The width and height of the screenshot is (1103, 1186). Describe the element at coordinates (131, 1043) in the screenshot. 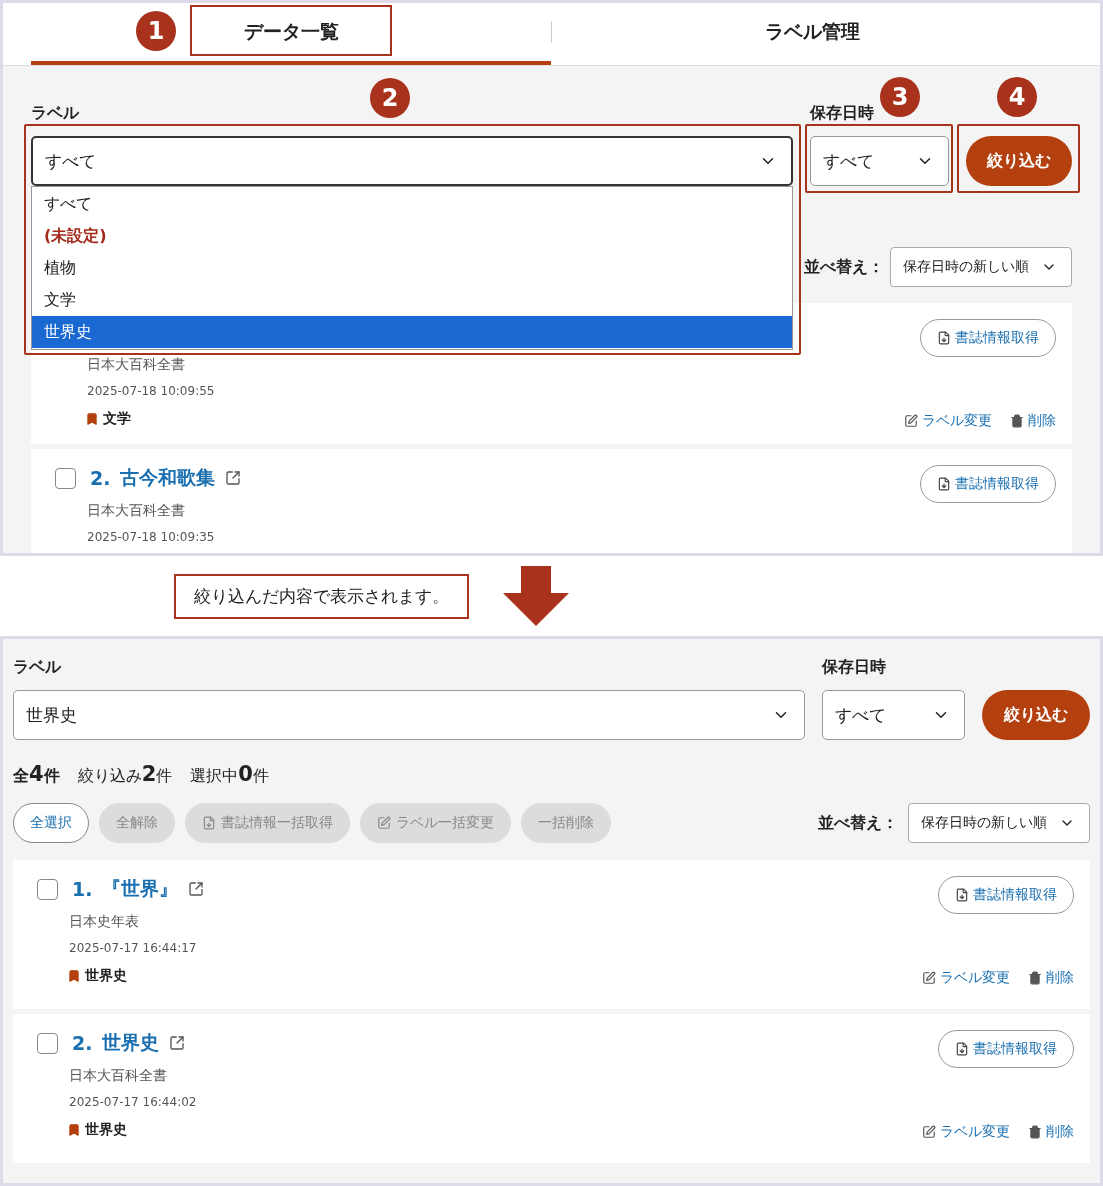

I see `item-title-link: 世界史` at that location.